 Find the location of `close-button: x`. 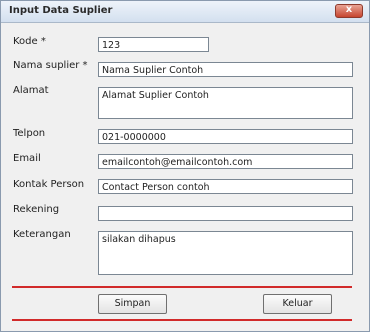

close-button: x is located at coordinates (349, 11).